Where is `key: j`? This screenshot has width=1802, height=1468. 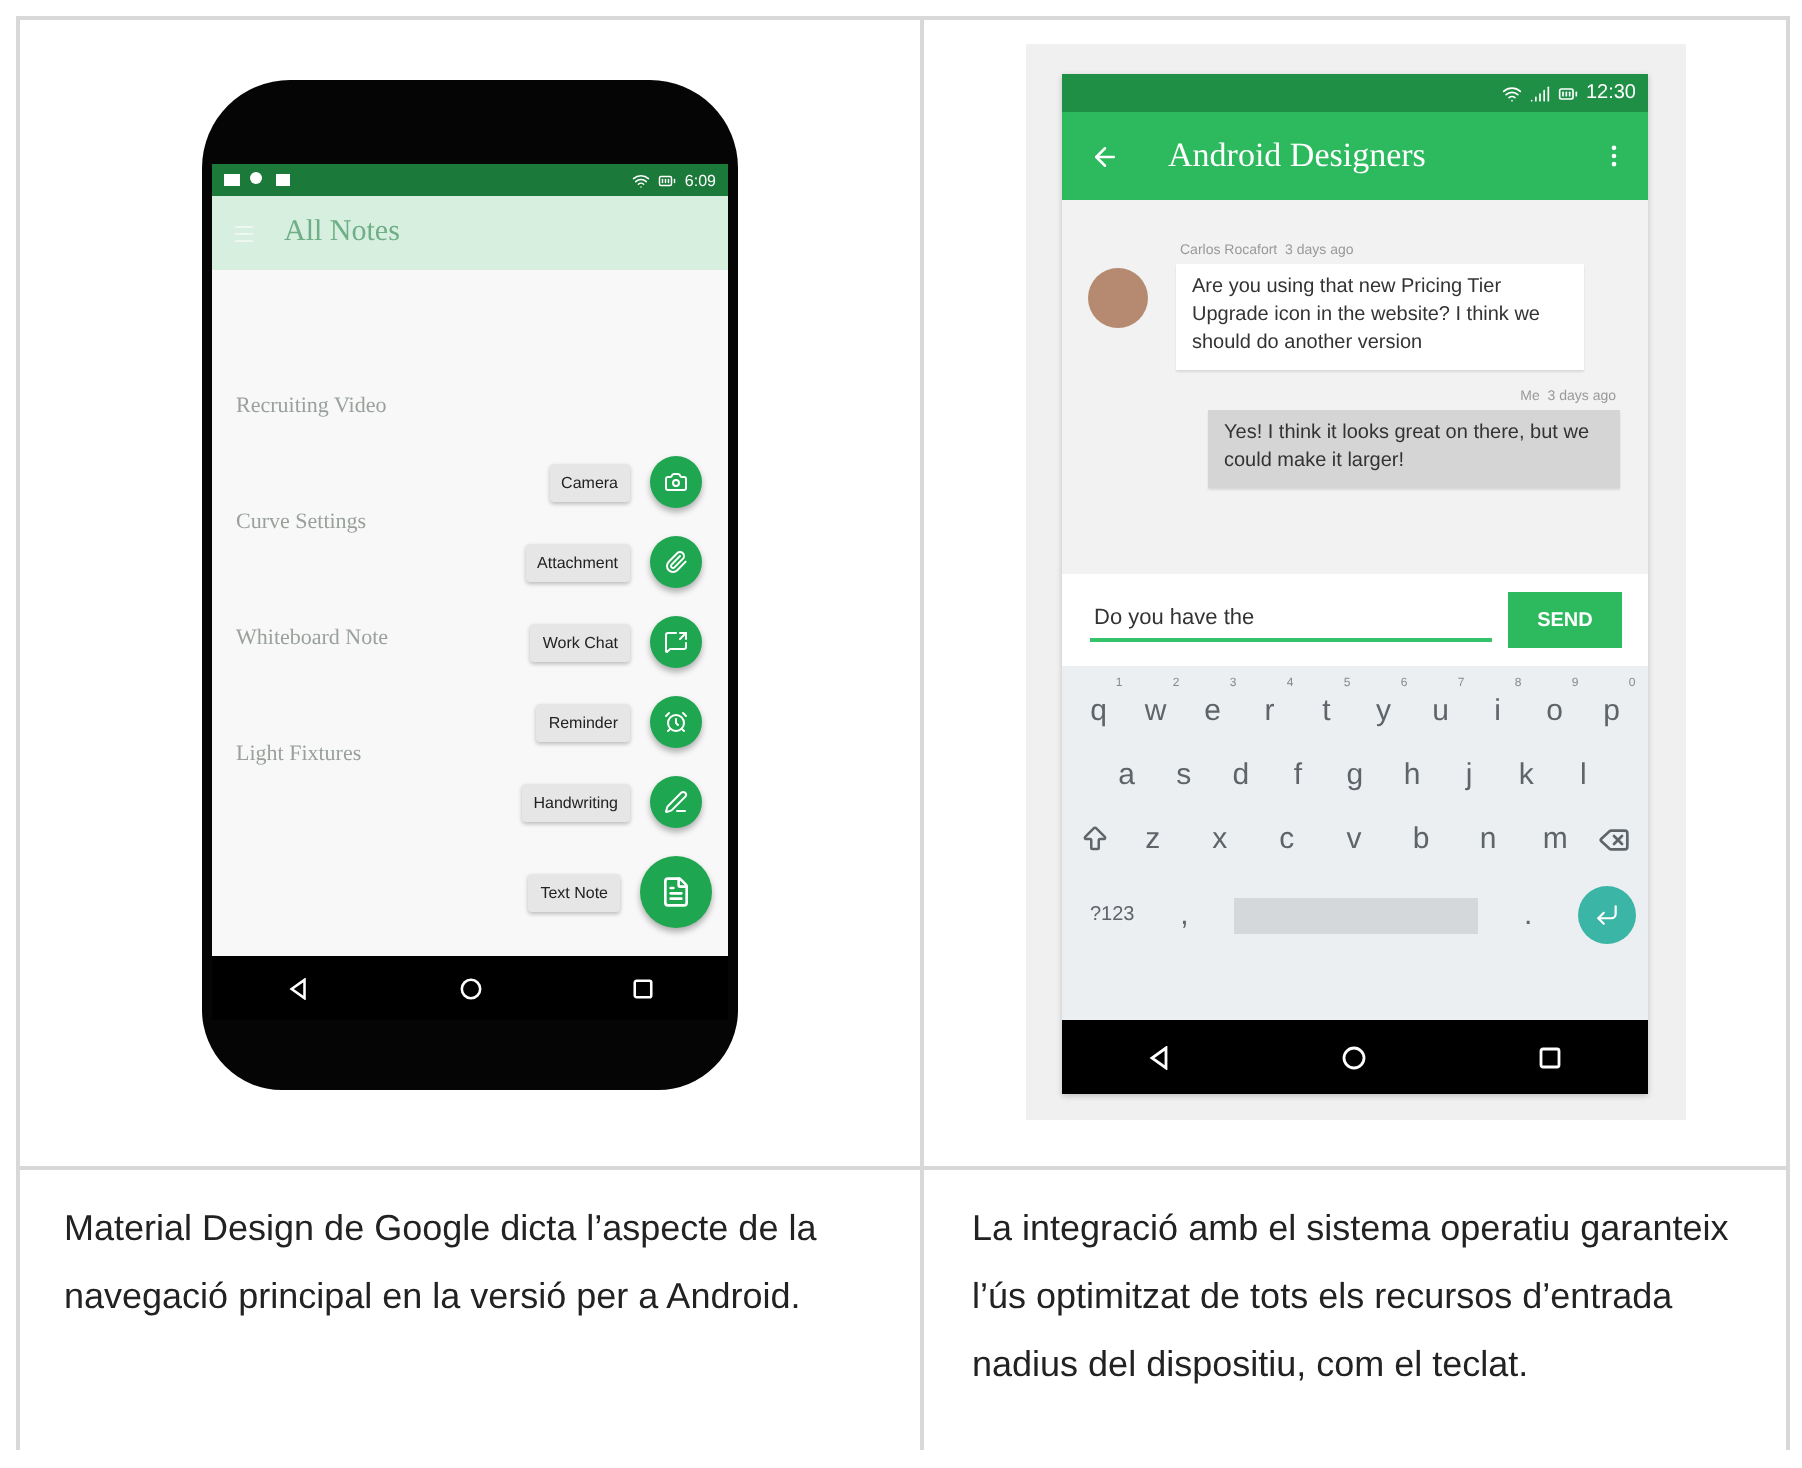
key: j is located at coordinates (1469, 775).